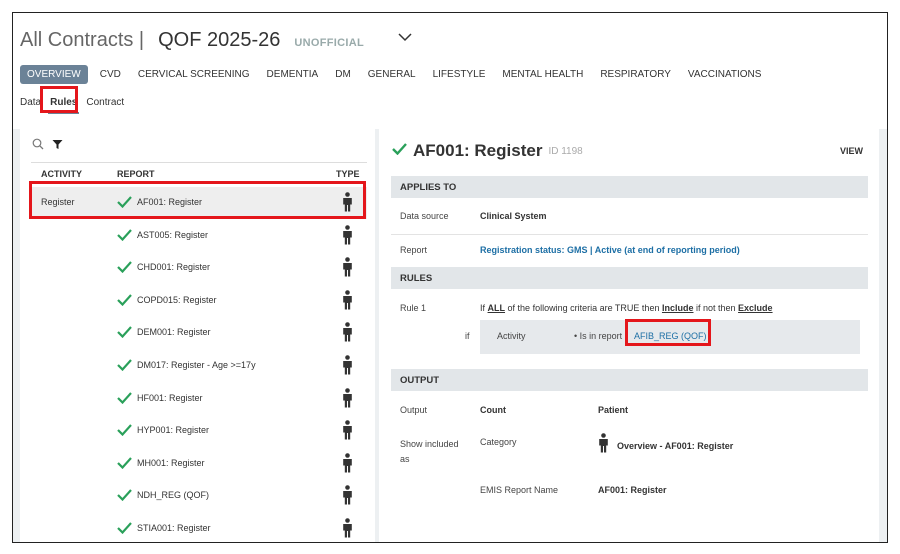 Image resolution: width=900 pixels, height=554 pixels. I want to click on table-row: AST005: Register, so click(199, 236).